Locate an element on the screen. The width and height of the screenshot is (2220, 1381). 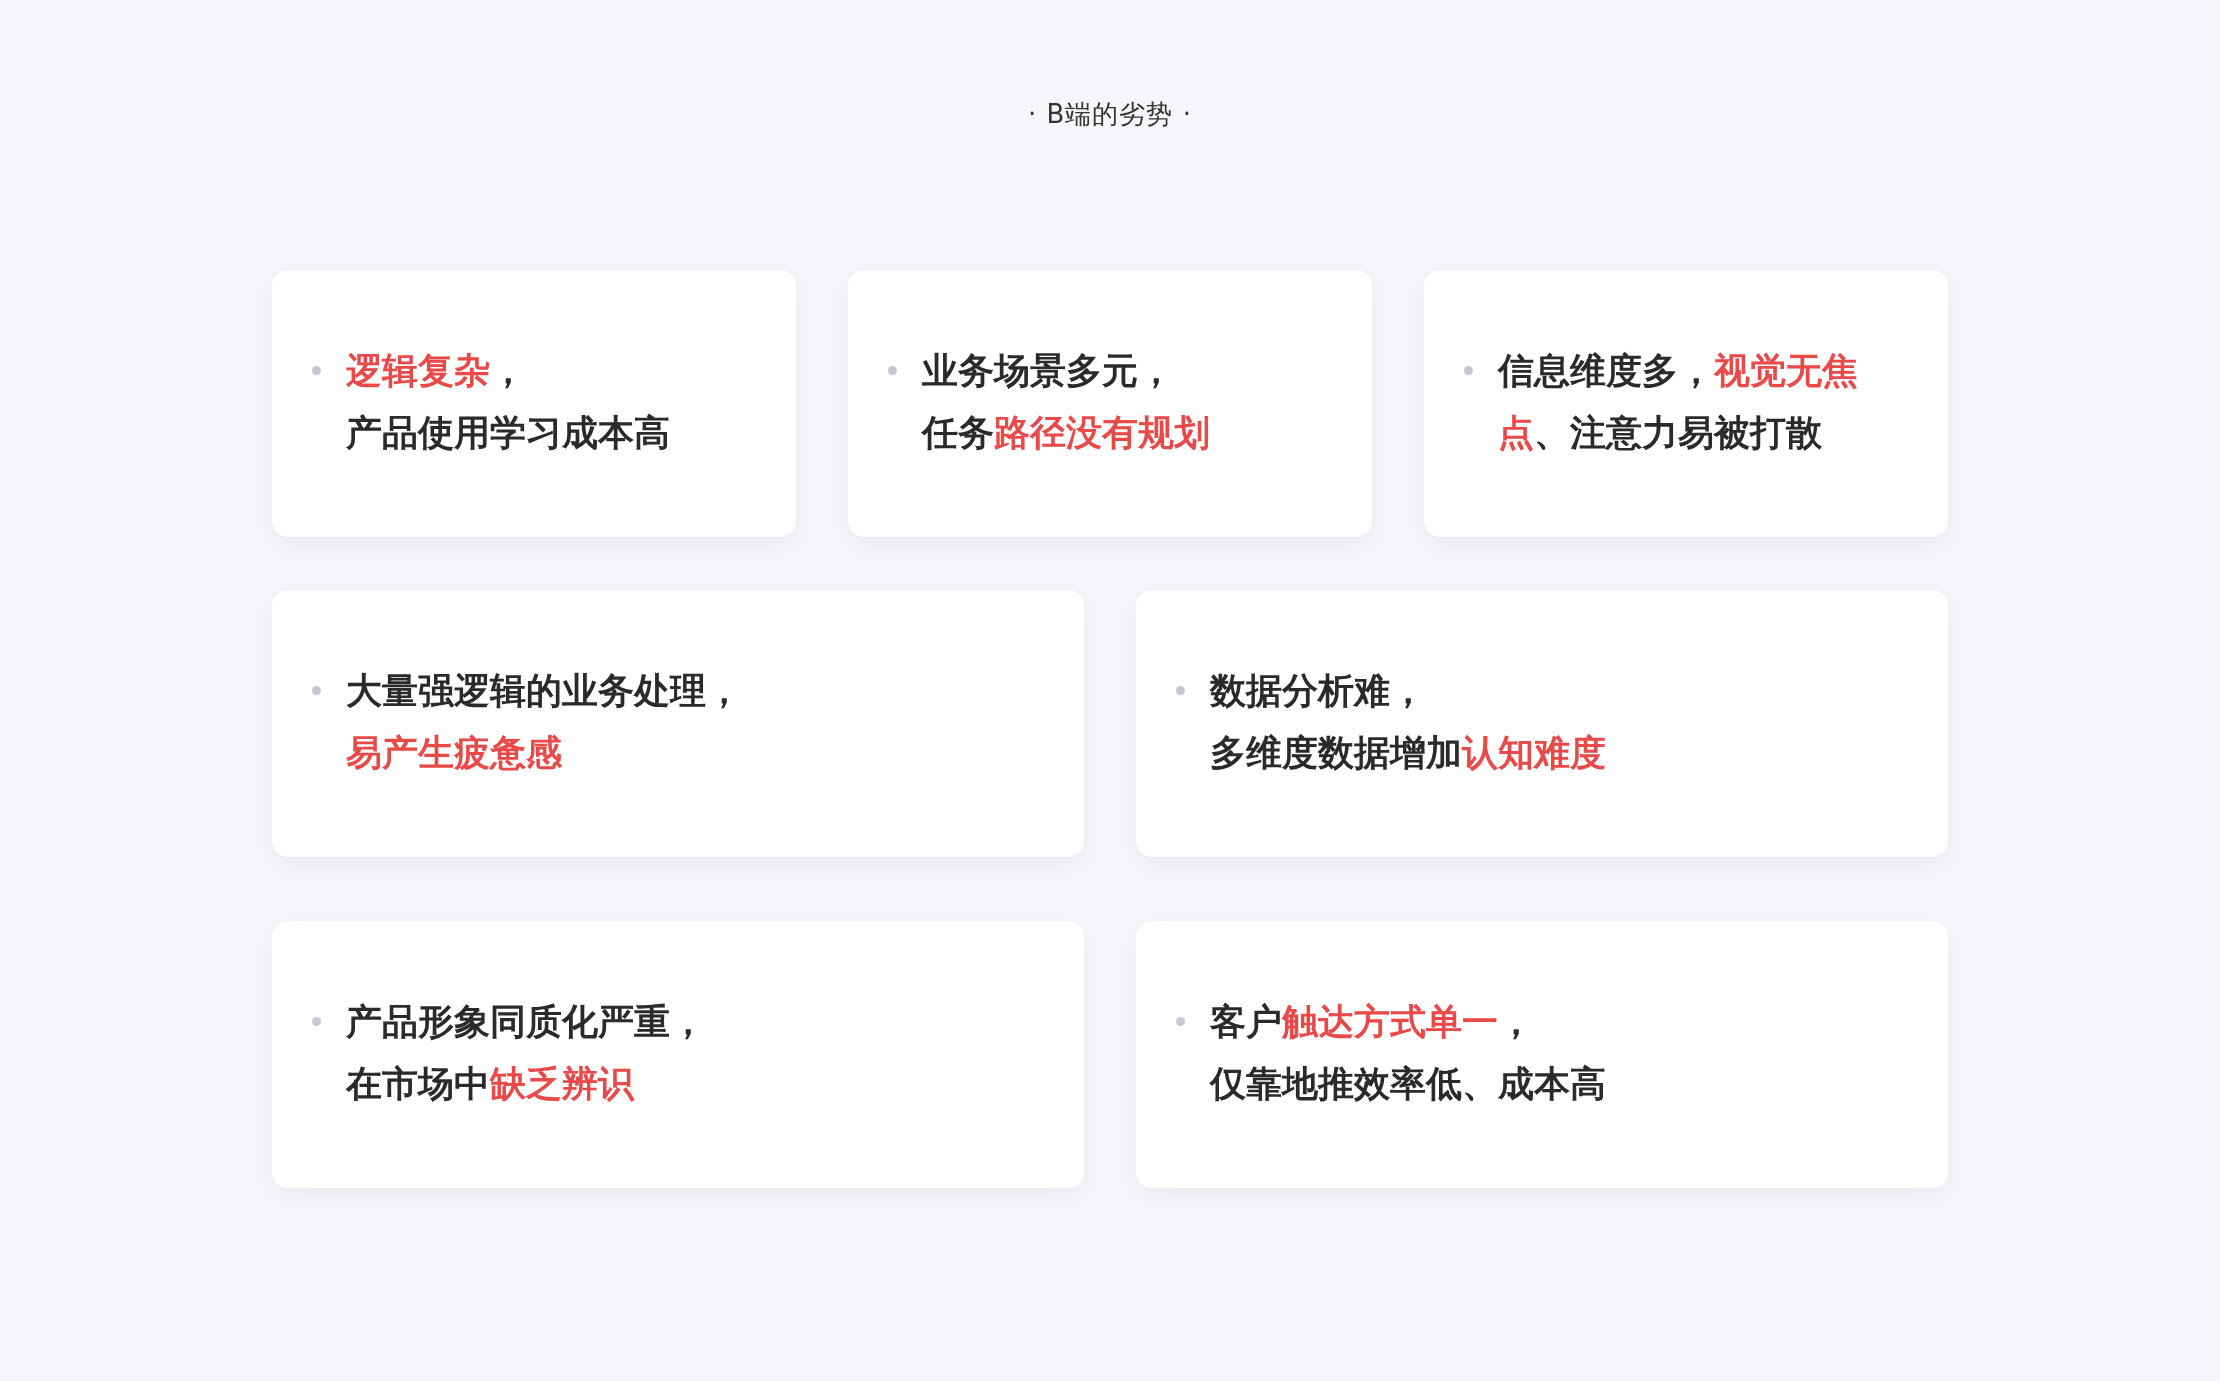
card-text: 大量强逻辑的业务处理， 易产生疲惫感 is located at coordinates (544, 722).